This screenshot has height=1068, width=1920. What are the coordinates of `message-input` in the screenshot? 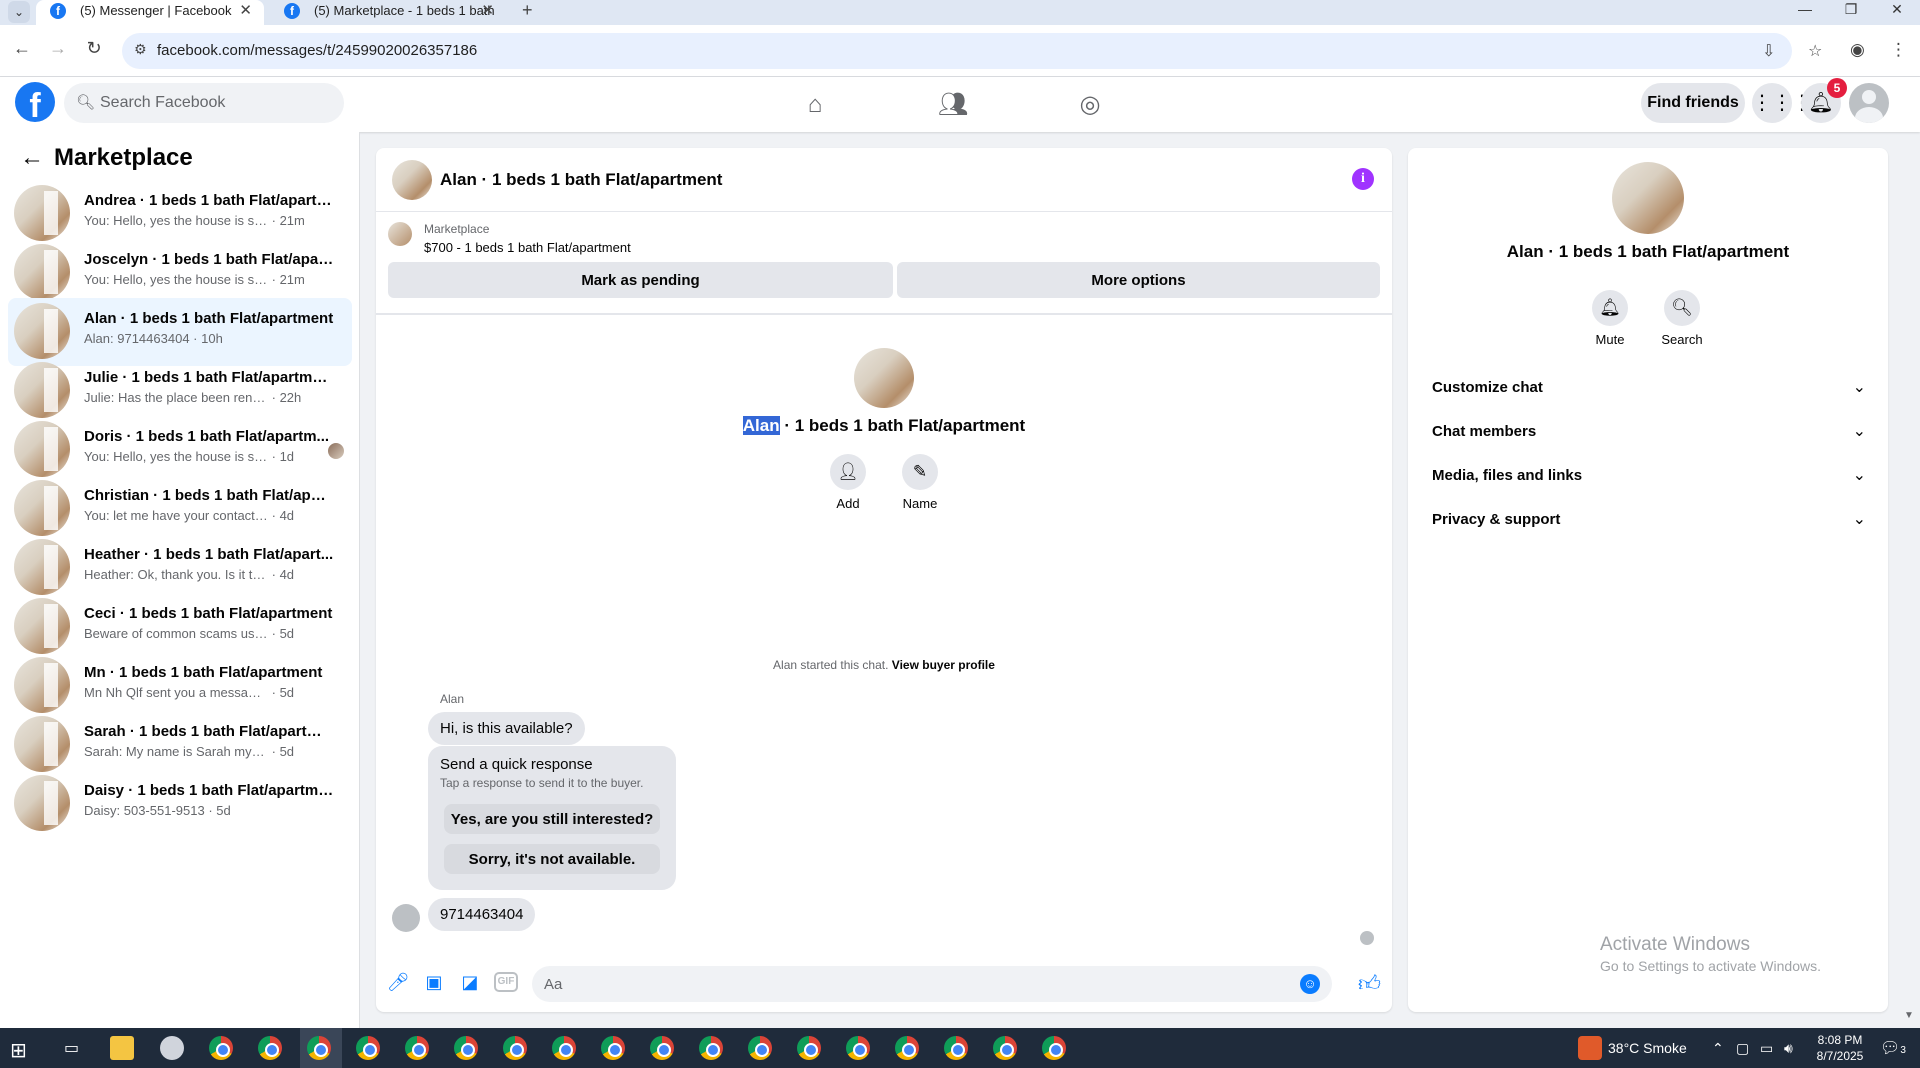 It's located at (914, 984).